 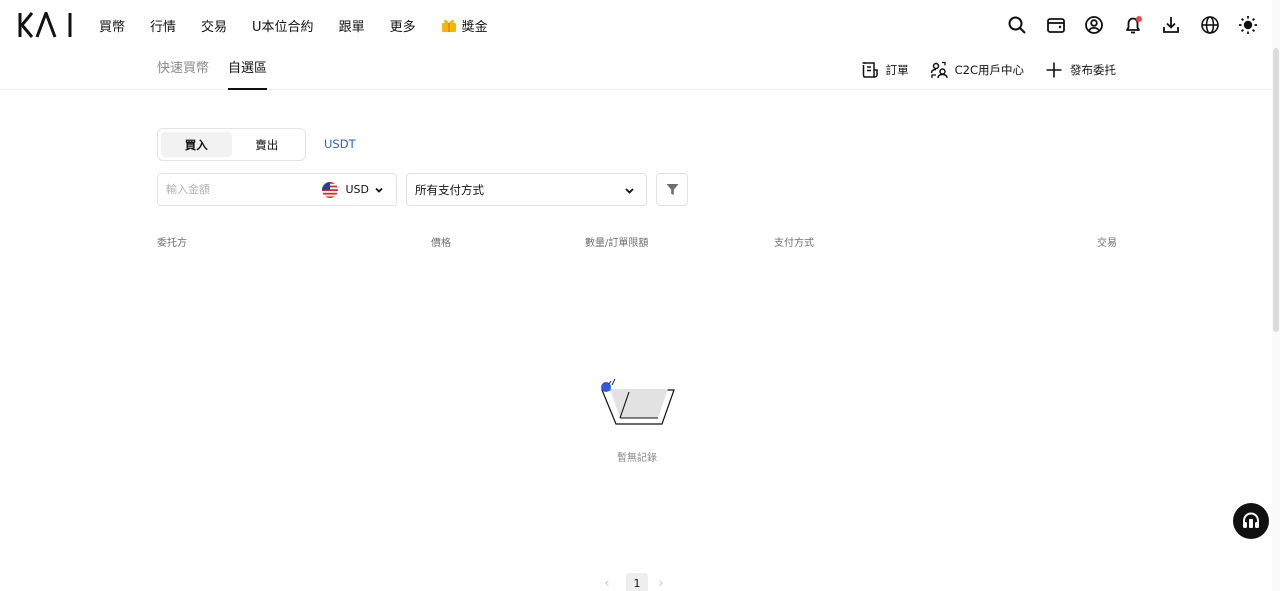 I want to click on page-scrollbar, so click(x=1276, y=295).